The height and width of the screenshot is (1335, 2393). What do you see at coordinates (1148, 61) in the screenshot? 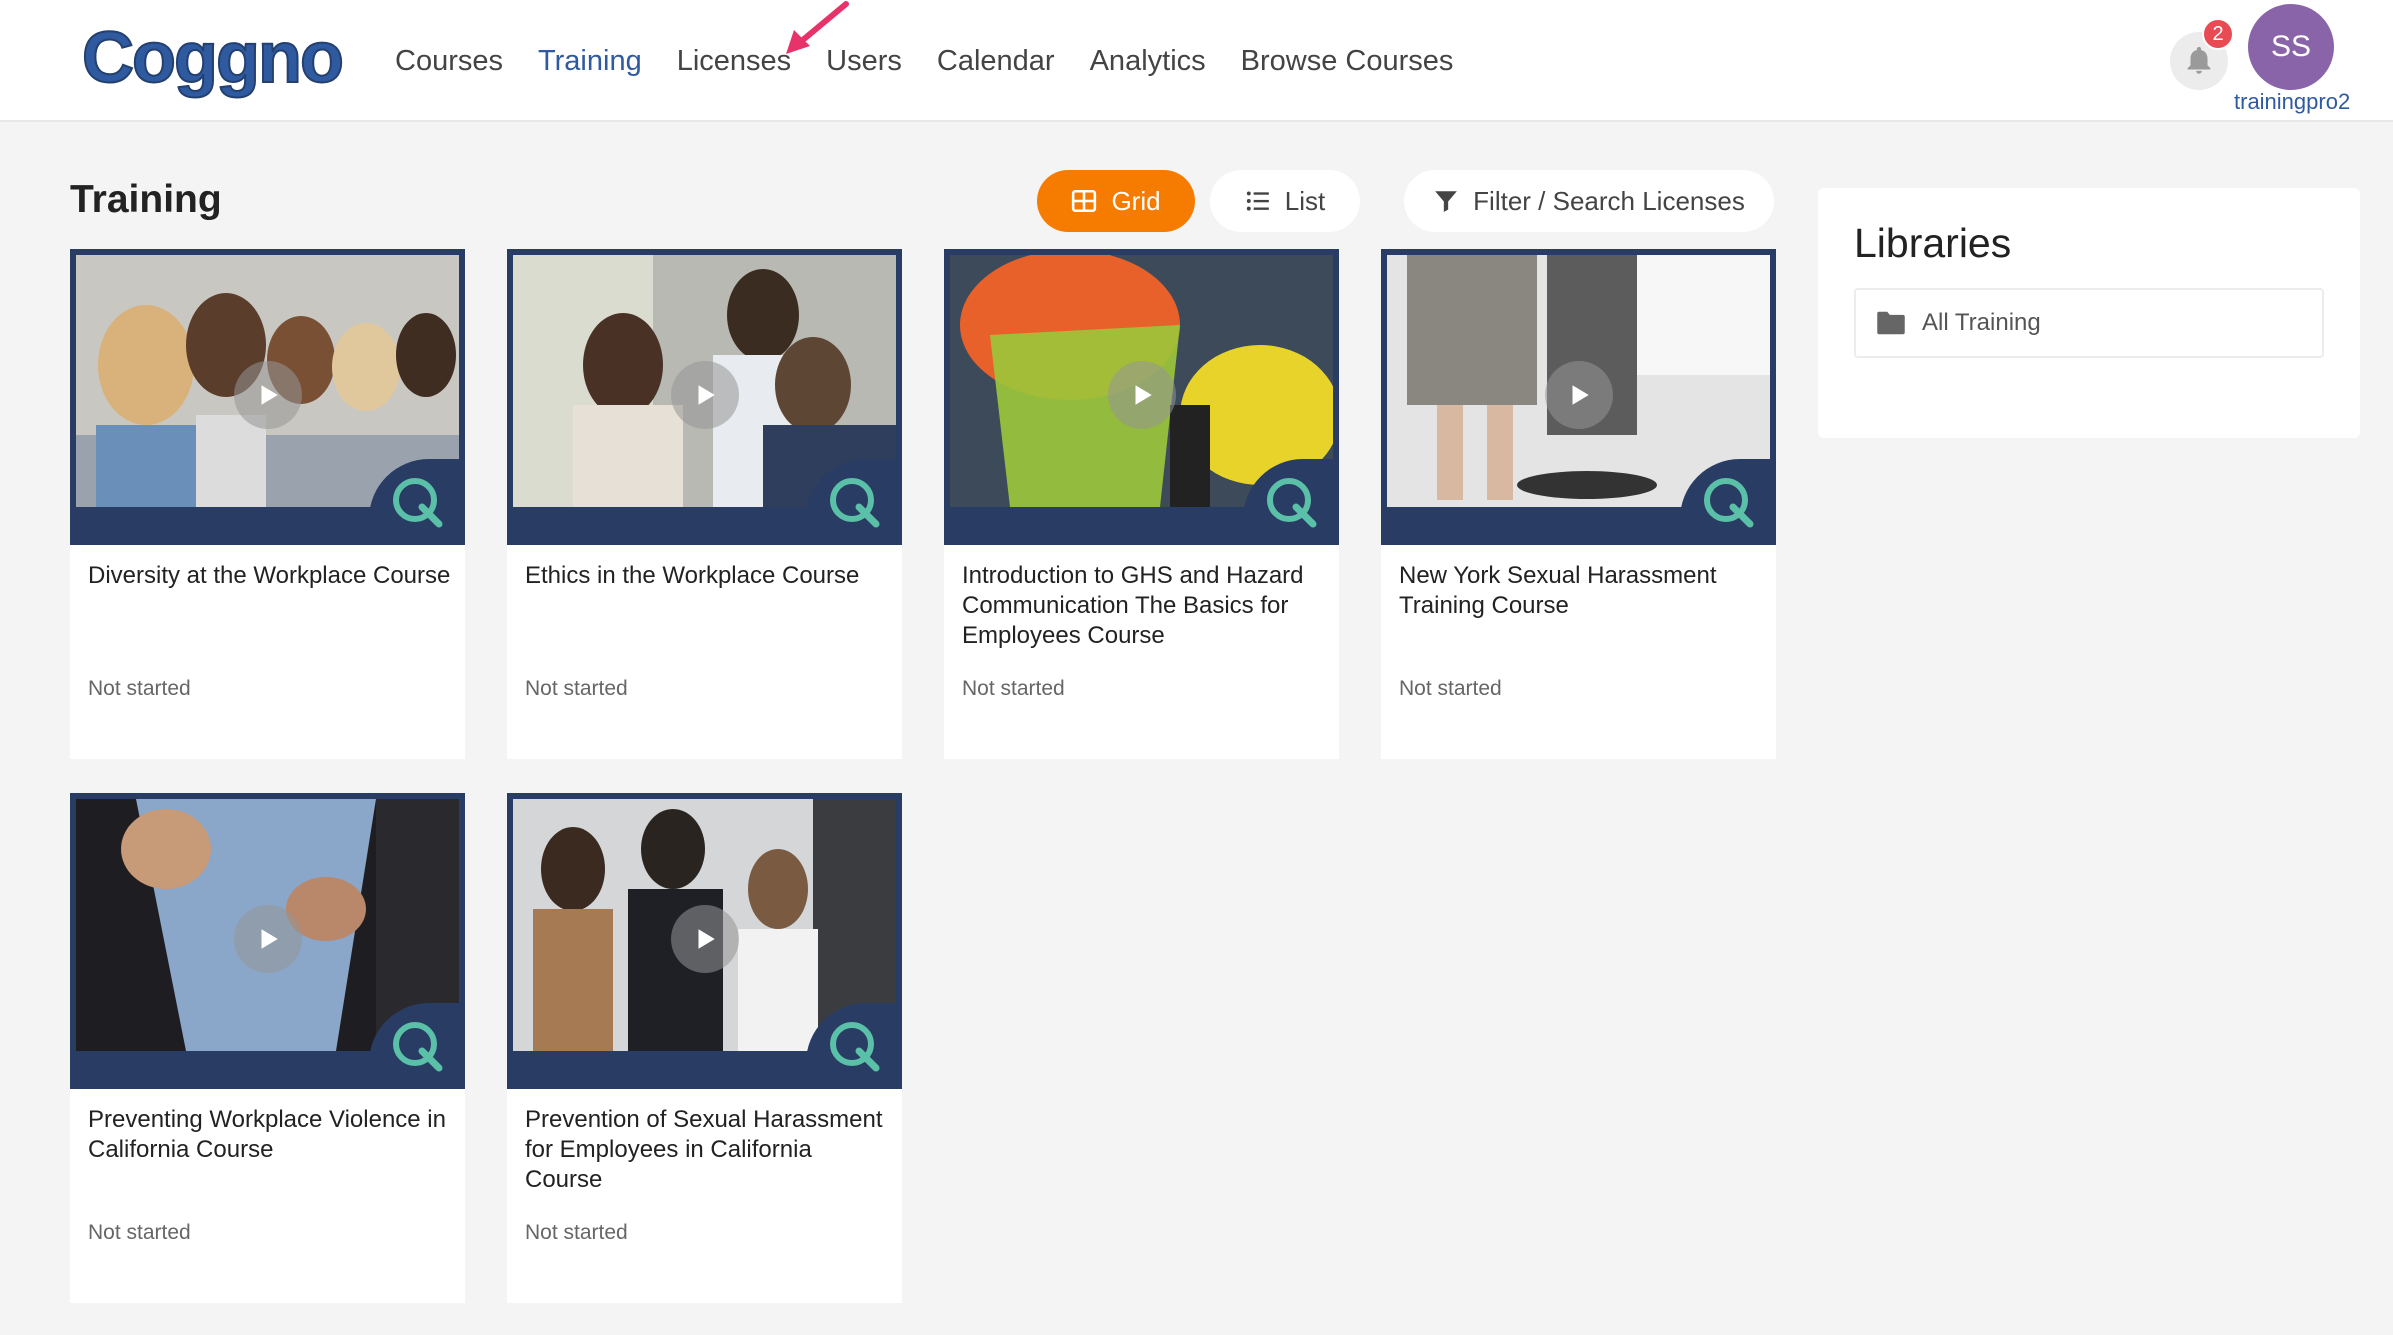
I see `nav-analytics: Analytics` at bounding box center [1148, 61].